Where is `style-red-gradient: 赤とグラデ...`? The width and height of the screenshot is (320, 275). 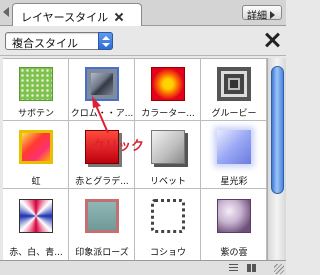
style-red-gradient: 赤とグラデ... is located at coordinates (102, 155).